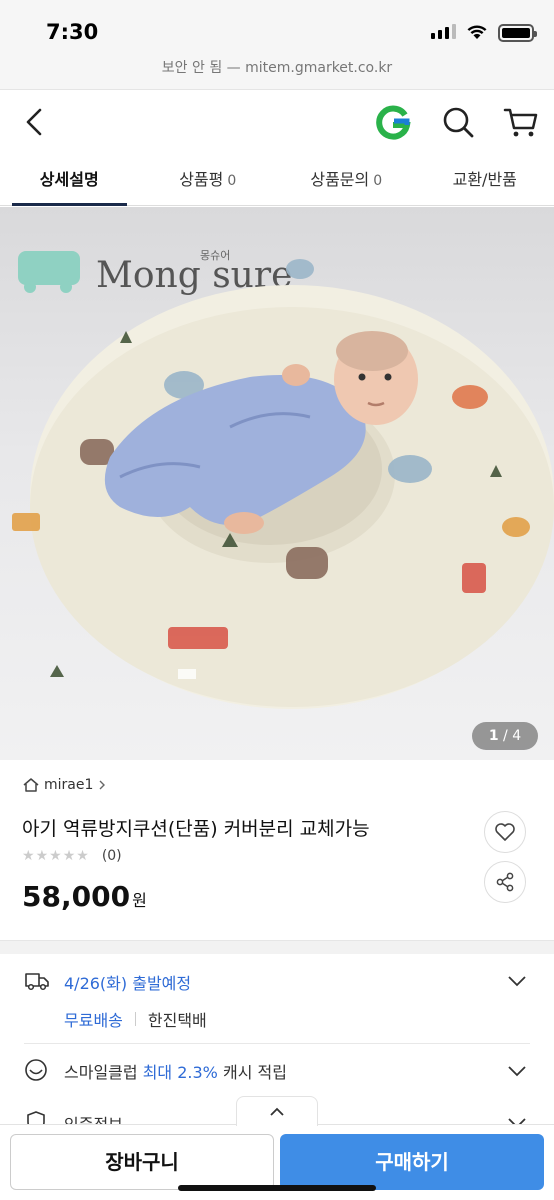  I want to click on detail-tabs: 상세설명 상품평 0 상품문의 0 교환/반품, so click(277, 180).